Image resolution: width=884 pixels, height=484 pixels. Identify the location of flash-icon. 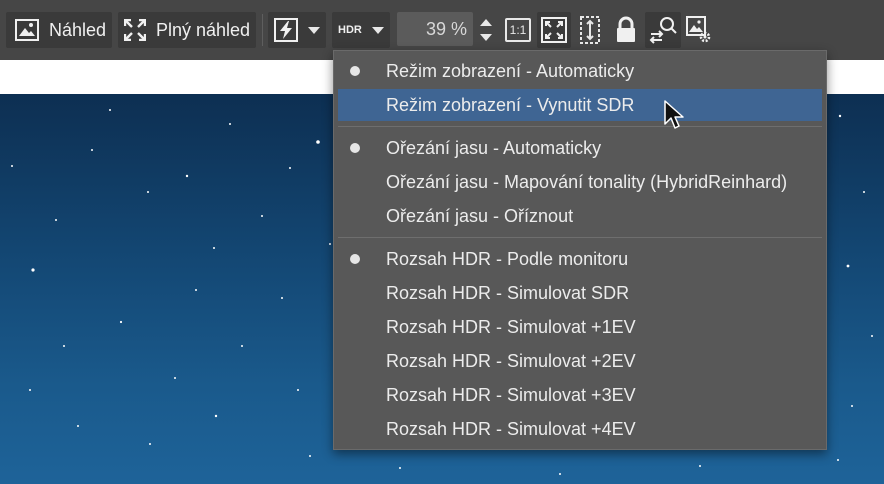
(286, 30).